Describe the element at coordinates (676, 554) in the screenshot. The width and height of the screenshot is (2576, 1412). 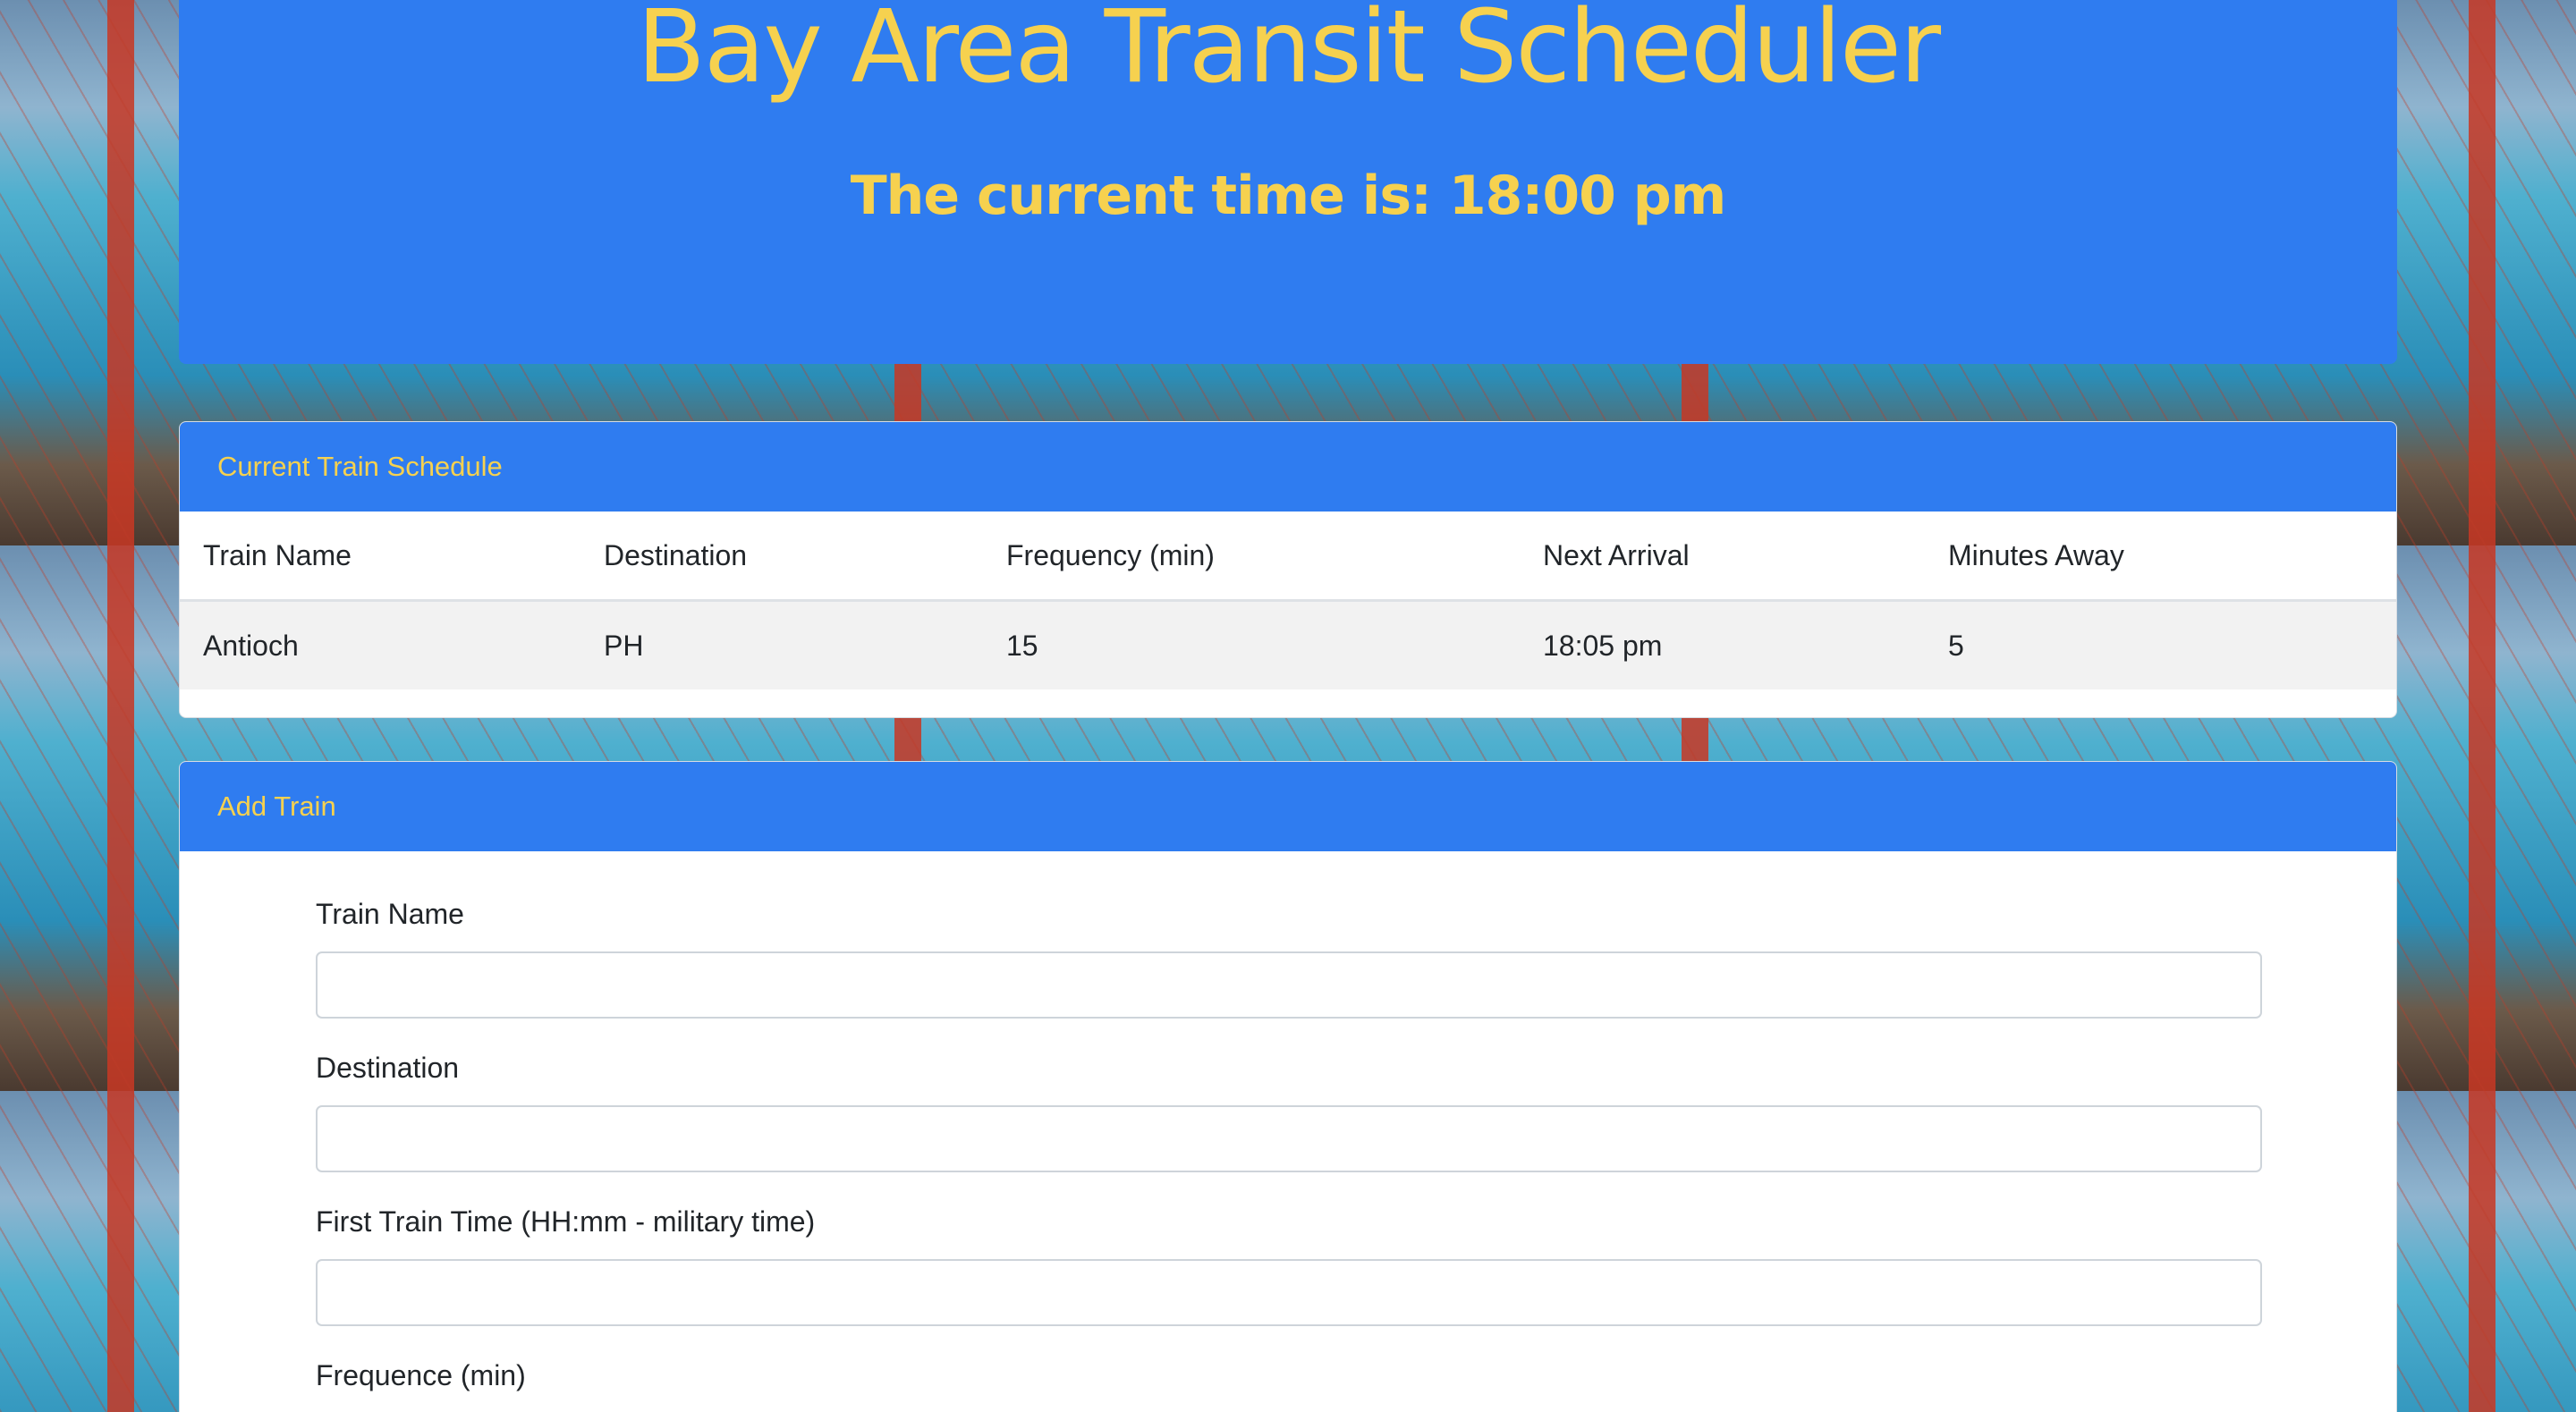
I see `column-header-destination: Destination` at that location.